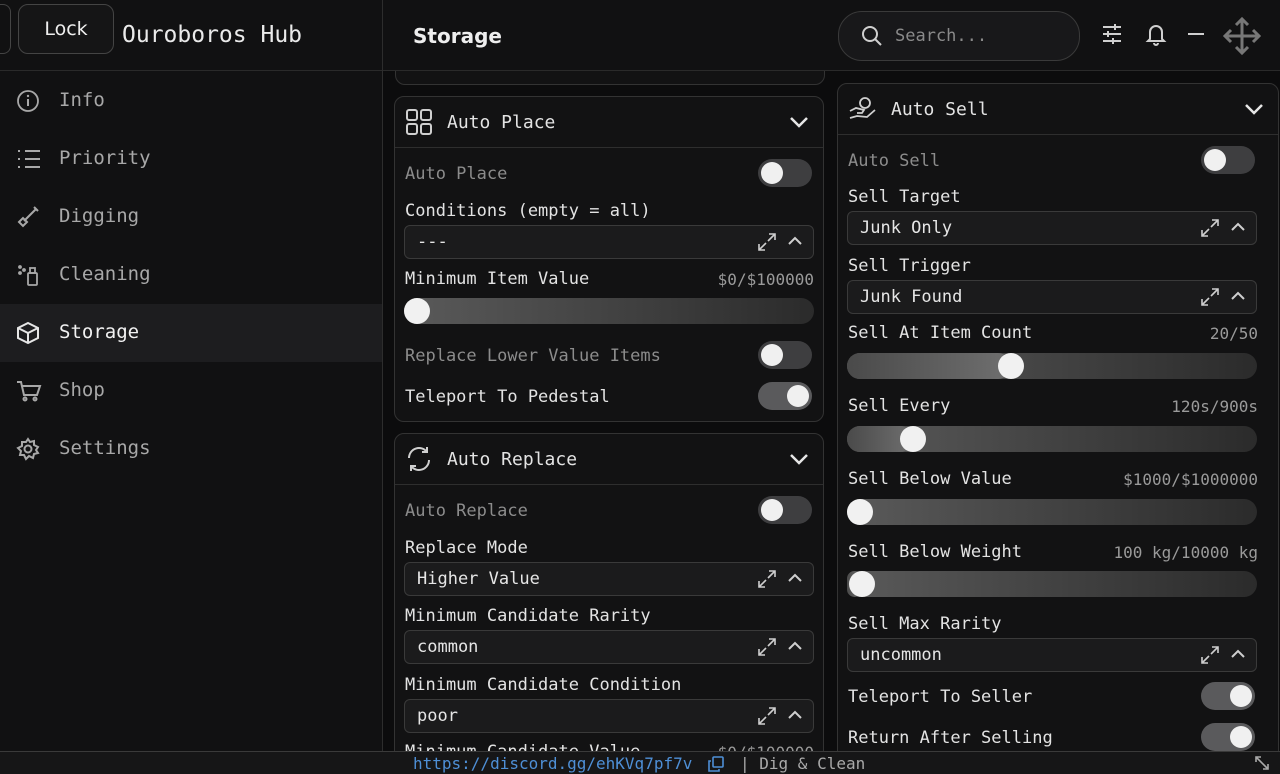 The image size is (1280, 774). What do you see at coordinates (785, 173) in the screenshot?
I see `auto-place-toggle` at bounding box center [785, 173].